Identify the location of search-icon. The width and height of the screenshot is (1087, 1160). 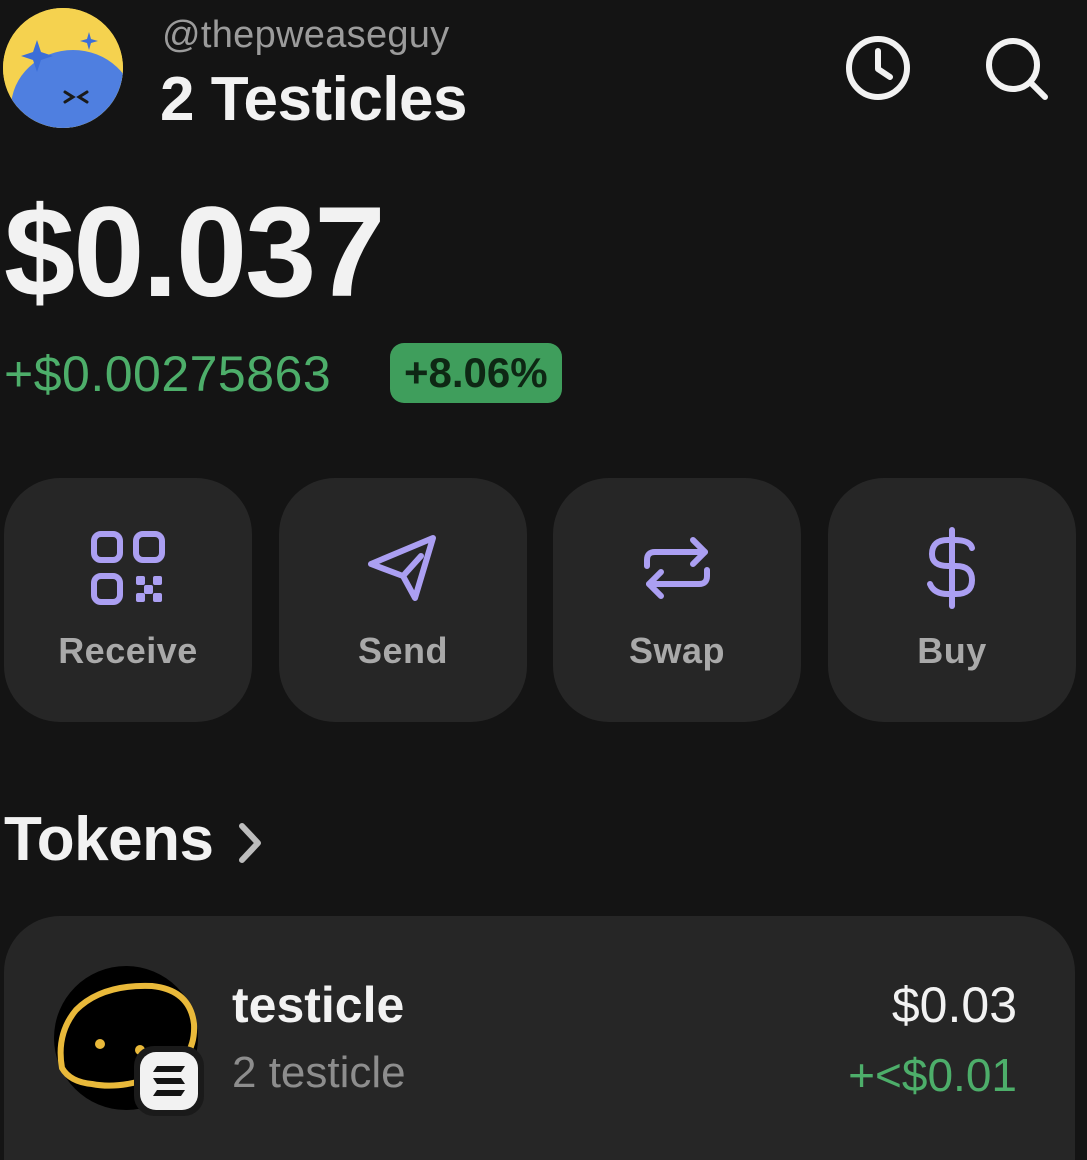
(1016, 68).